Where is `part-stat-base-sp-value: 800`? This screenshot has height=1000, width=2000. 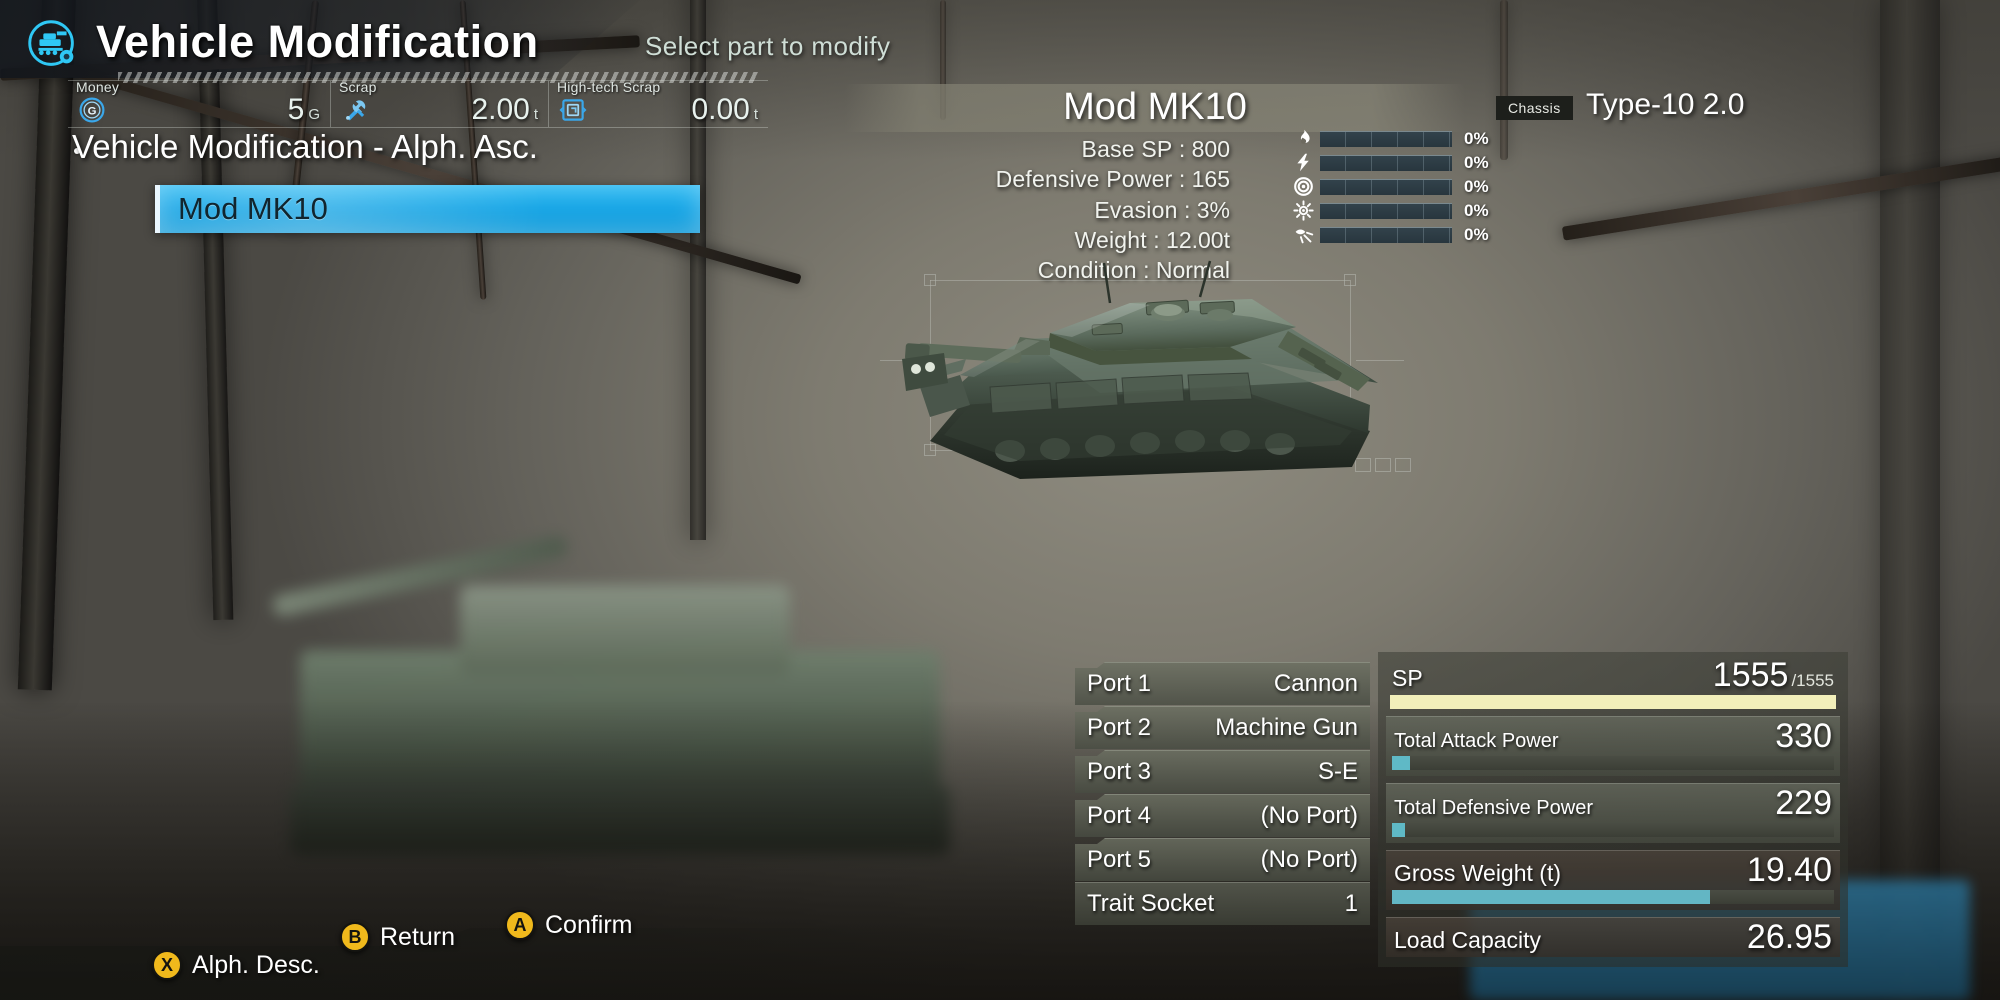 part-stat-base-sp-value: 800 is located at coordinates (1210, 149).